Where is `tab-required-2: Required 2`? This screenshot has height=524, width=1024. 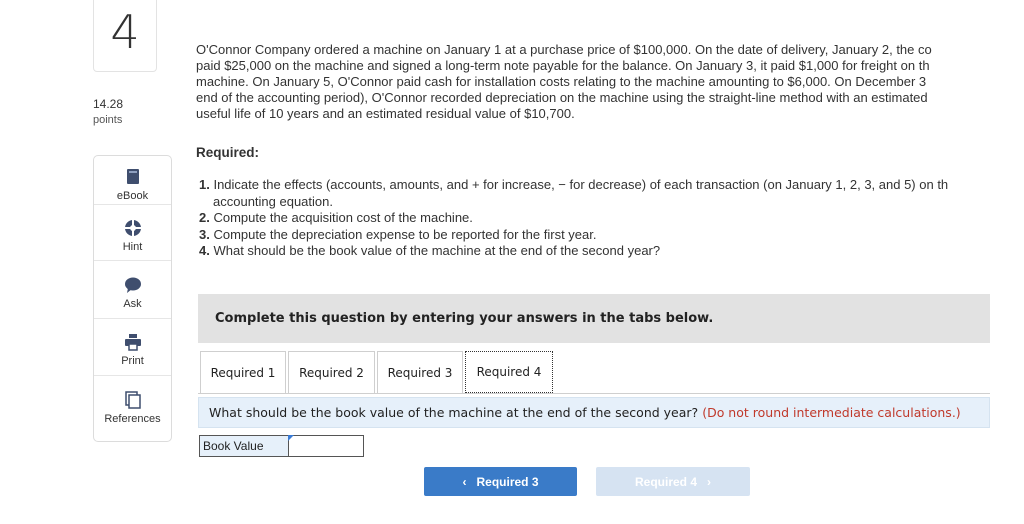 tab-required-2: Required 2 is located at coordinates (331, 372).